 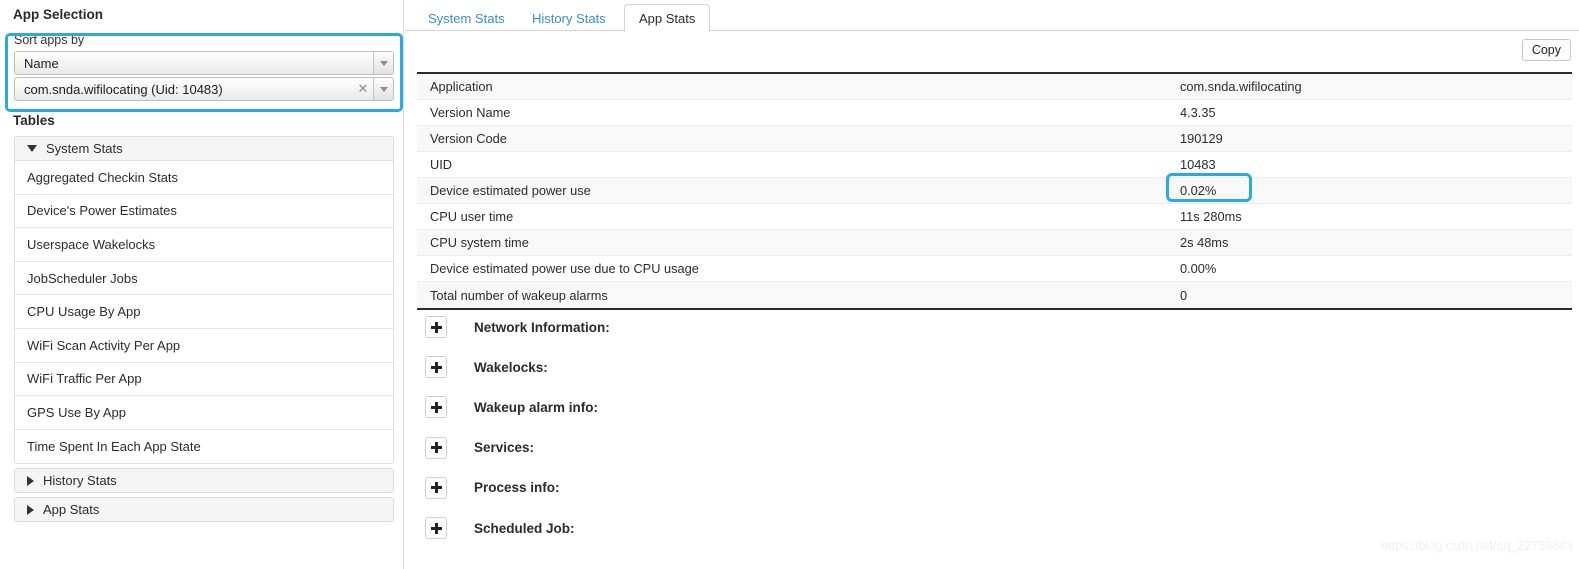 I want to click on table-row: Application com.snda.wifilocating, so click(x=994, y=87).